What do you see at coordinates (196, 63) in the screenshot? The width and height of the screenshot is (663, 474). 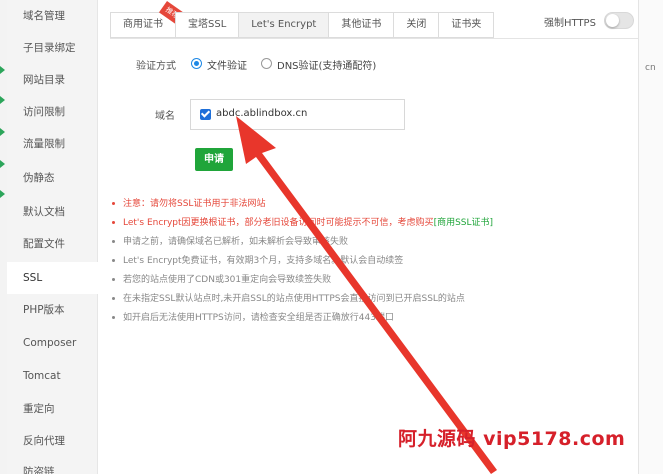 I see `radio-file-verify` at bounding box center [196, 63].